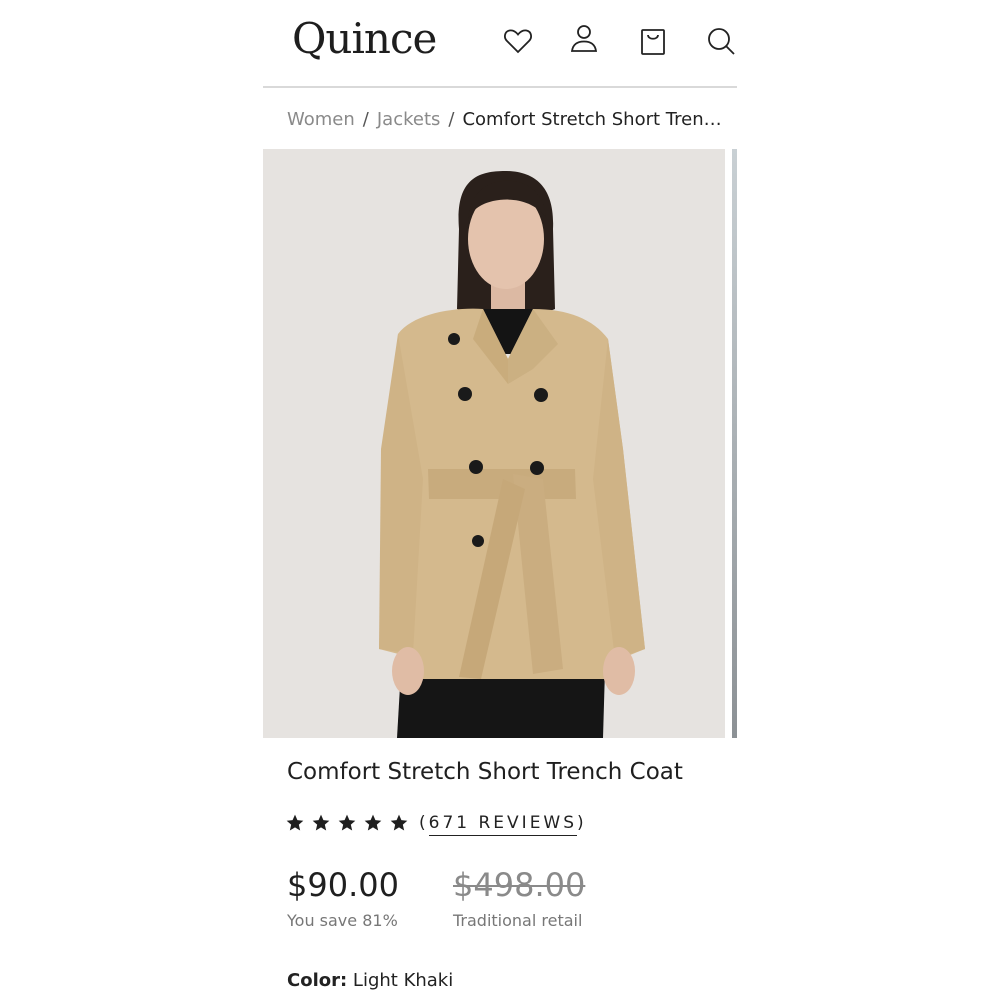 The image size is (1000, 1000). I want to click on reviews-count: 671 REVIEWS, so click(503, 824).